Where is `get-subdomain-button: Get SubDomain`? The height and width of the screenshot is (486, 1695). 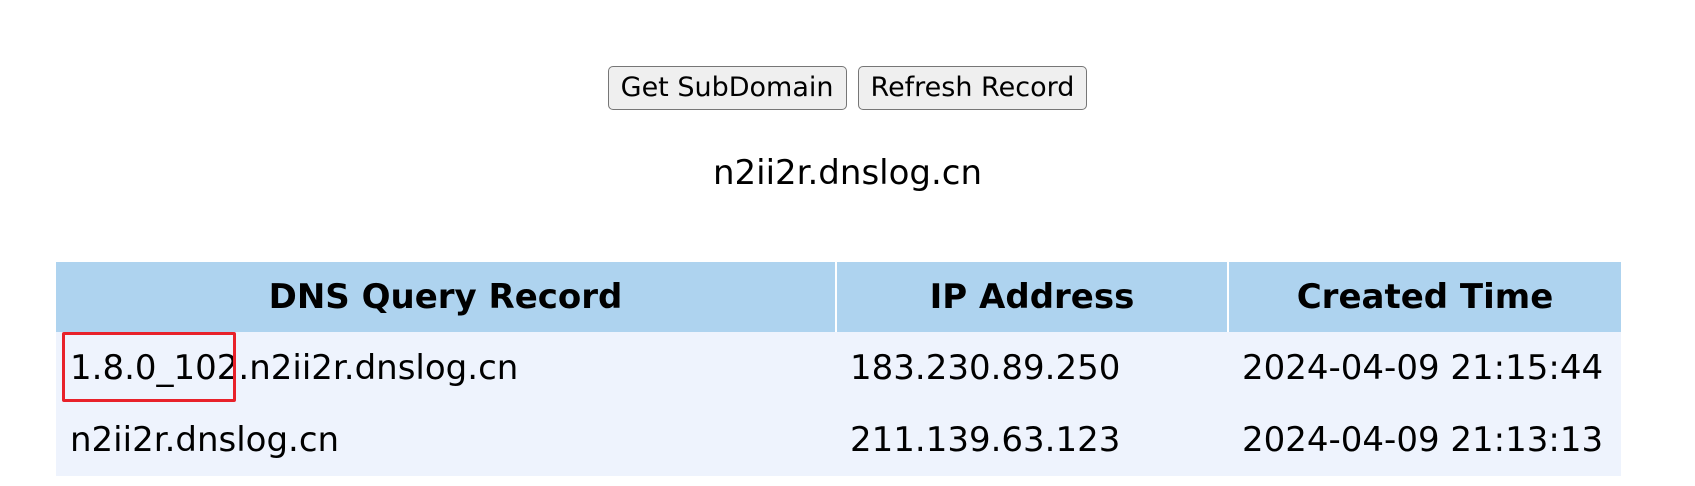 get-subdomain-button: Get SubDomain is located at coordinates (727, 88).